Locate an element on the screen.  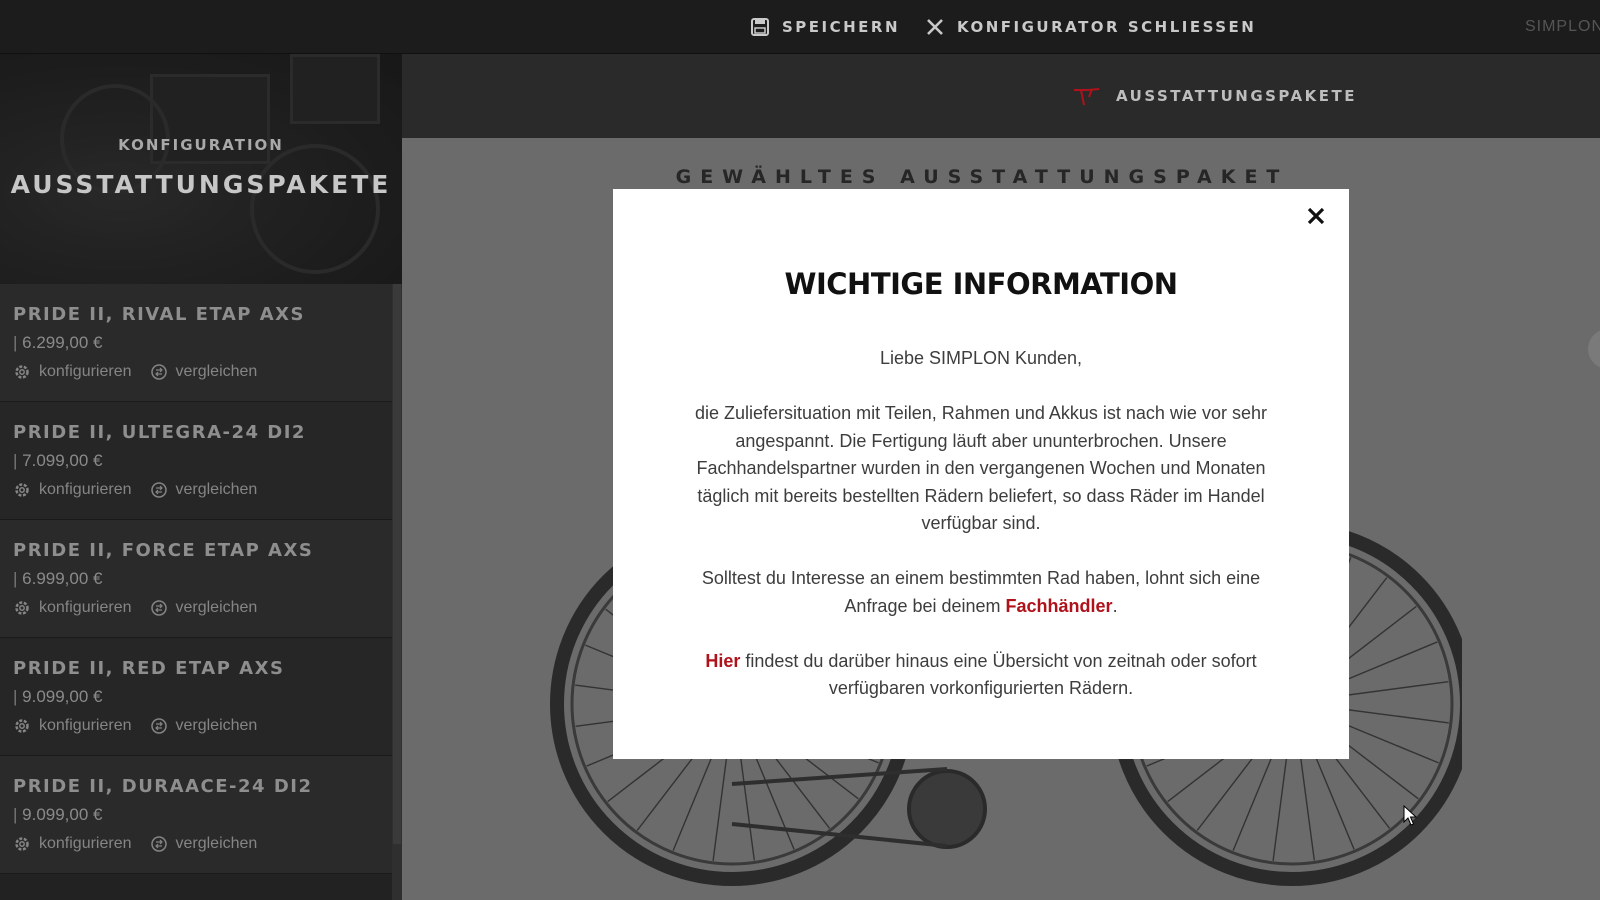
close-configurator-button: KONFIGURATOR SCHLIESSEN is located at coordinates (1090, 27).